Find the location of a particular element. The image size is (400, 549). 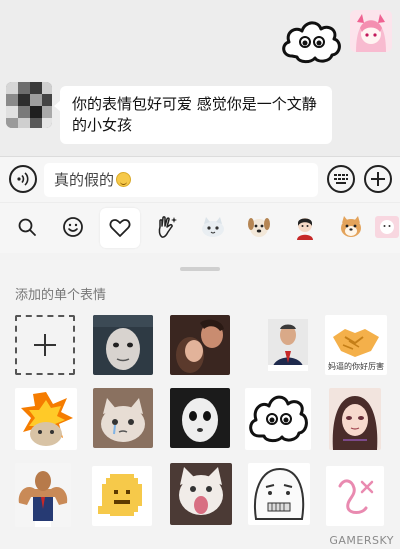

voice-icon is located at coordinates (23, 179).